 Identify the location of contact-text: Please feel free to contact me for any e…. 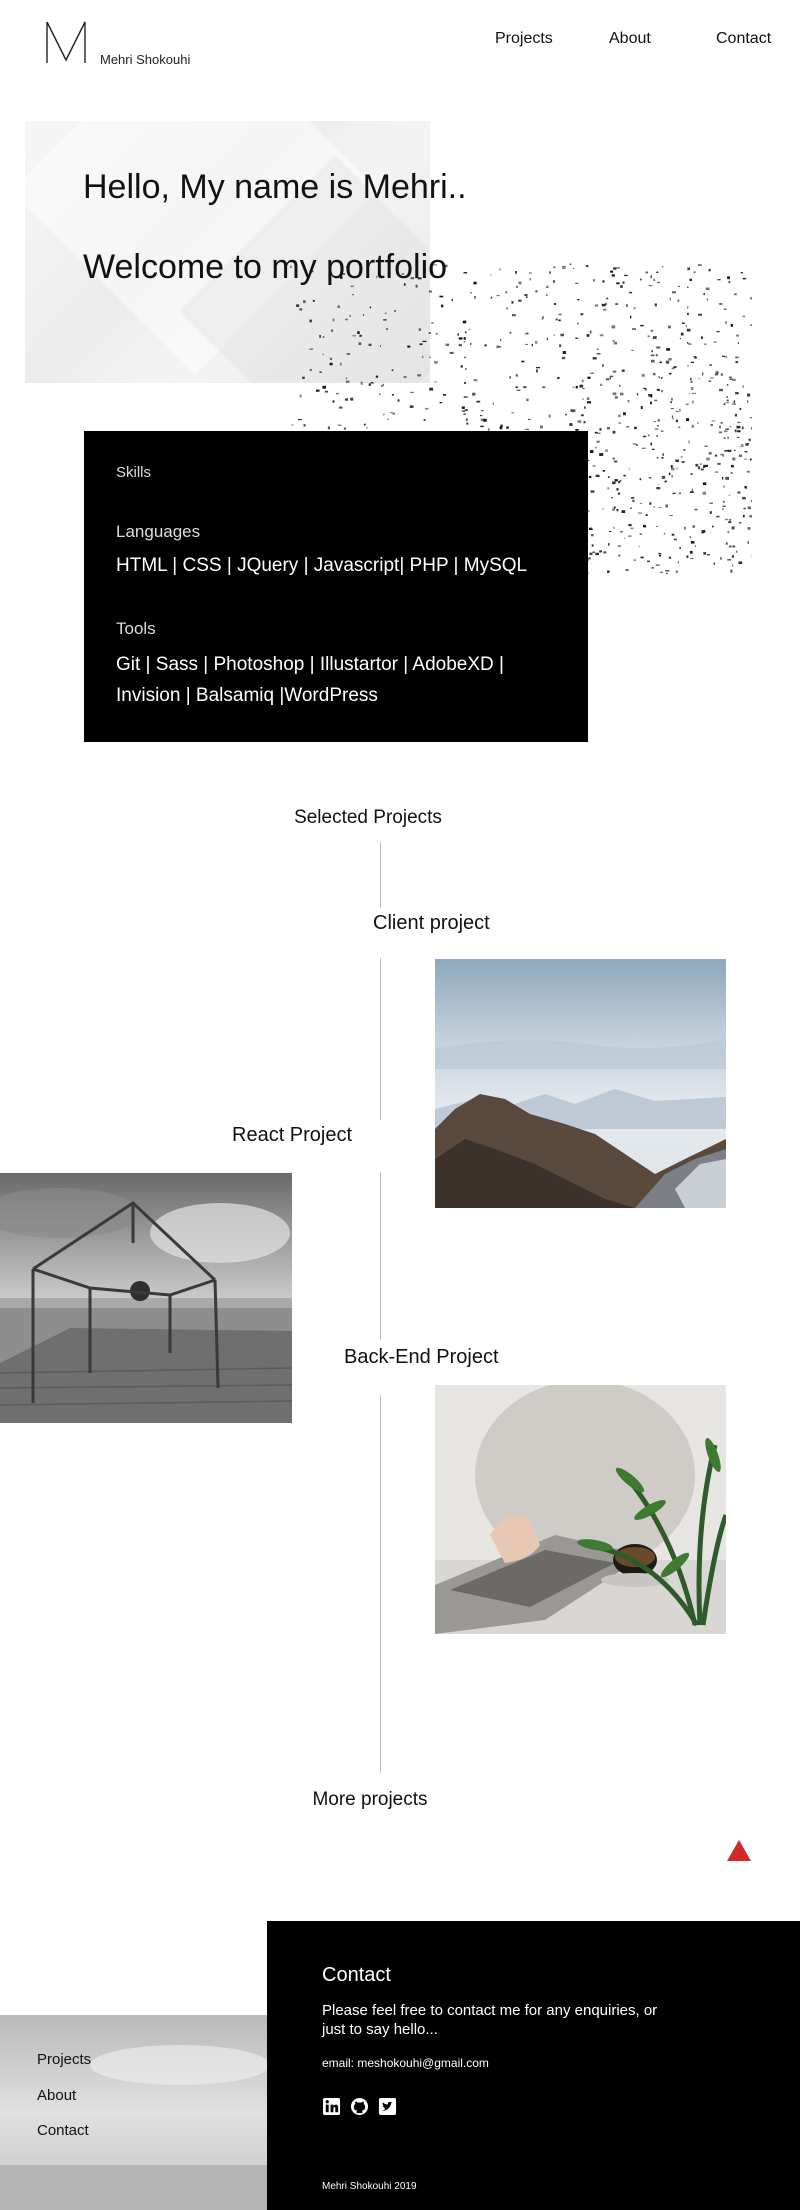
(490, 2020).